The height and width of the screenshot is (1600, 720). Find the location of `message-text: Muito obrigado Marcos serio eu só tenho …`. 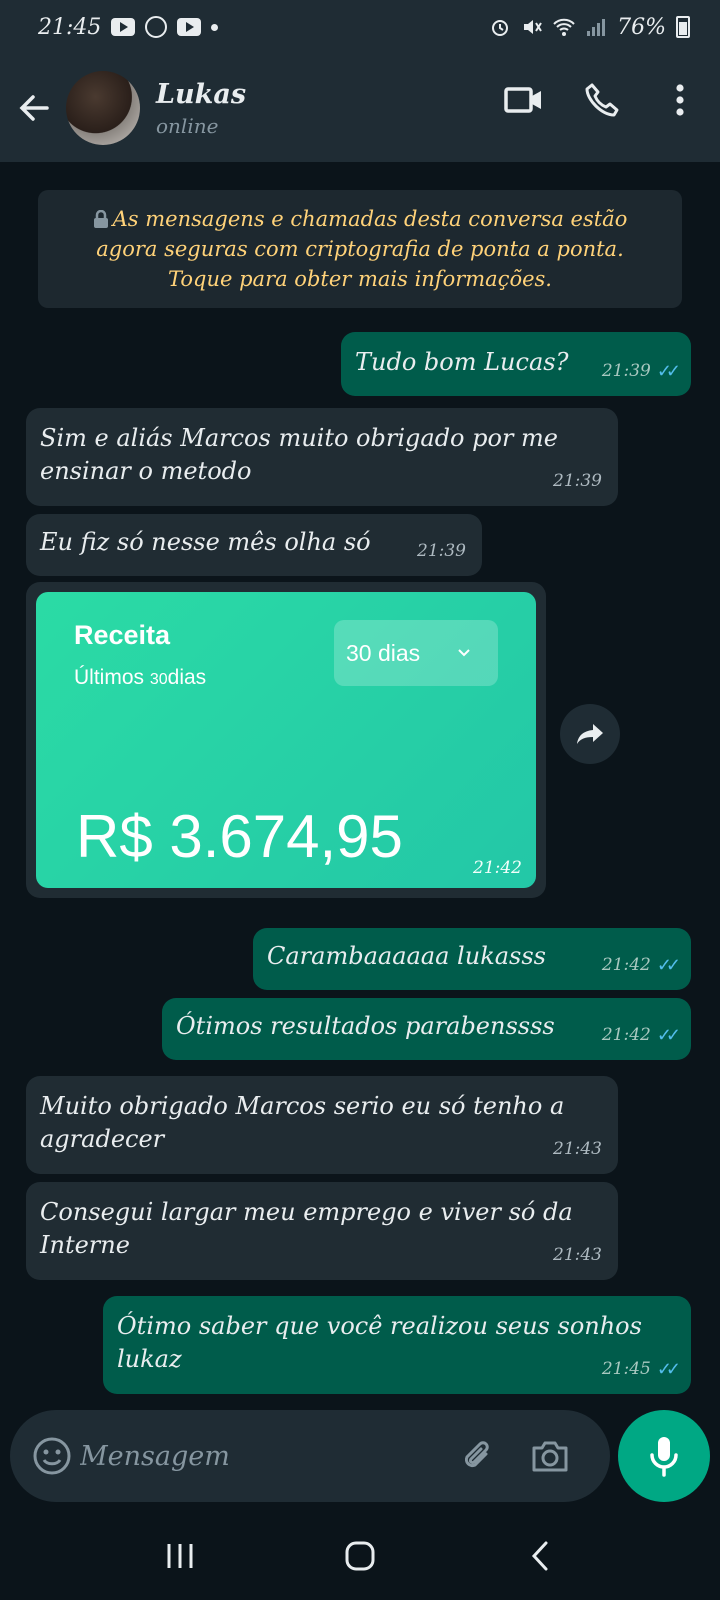

message-text: Muito obrigado Marcos serio eu só tenho … is located at coordinates (302, 1122).